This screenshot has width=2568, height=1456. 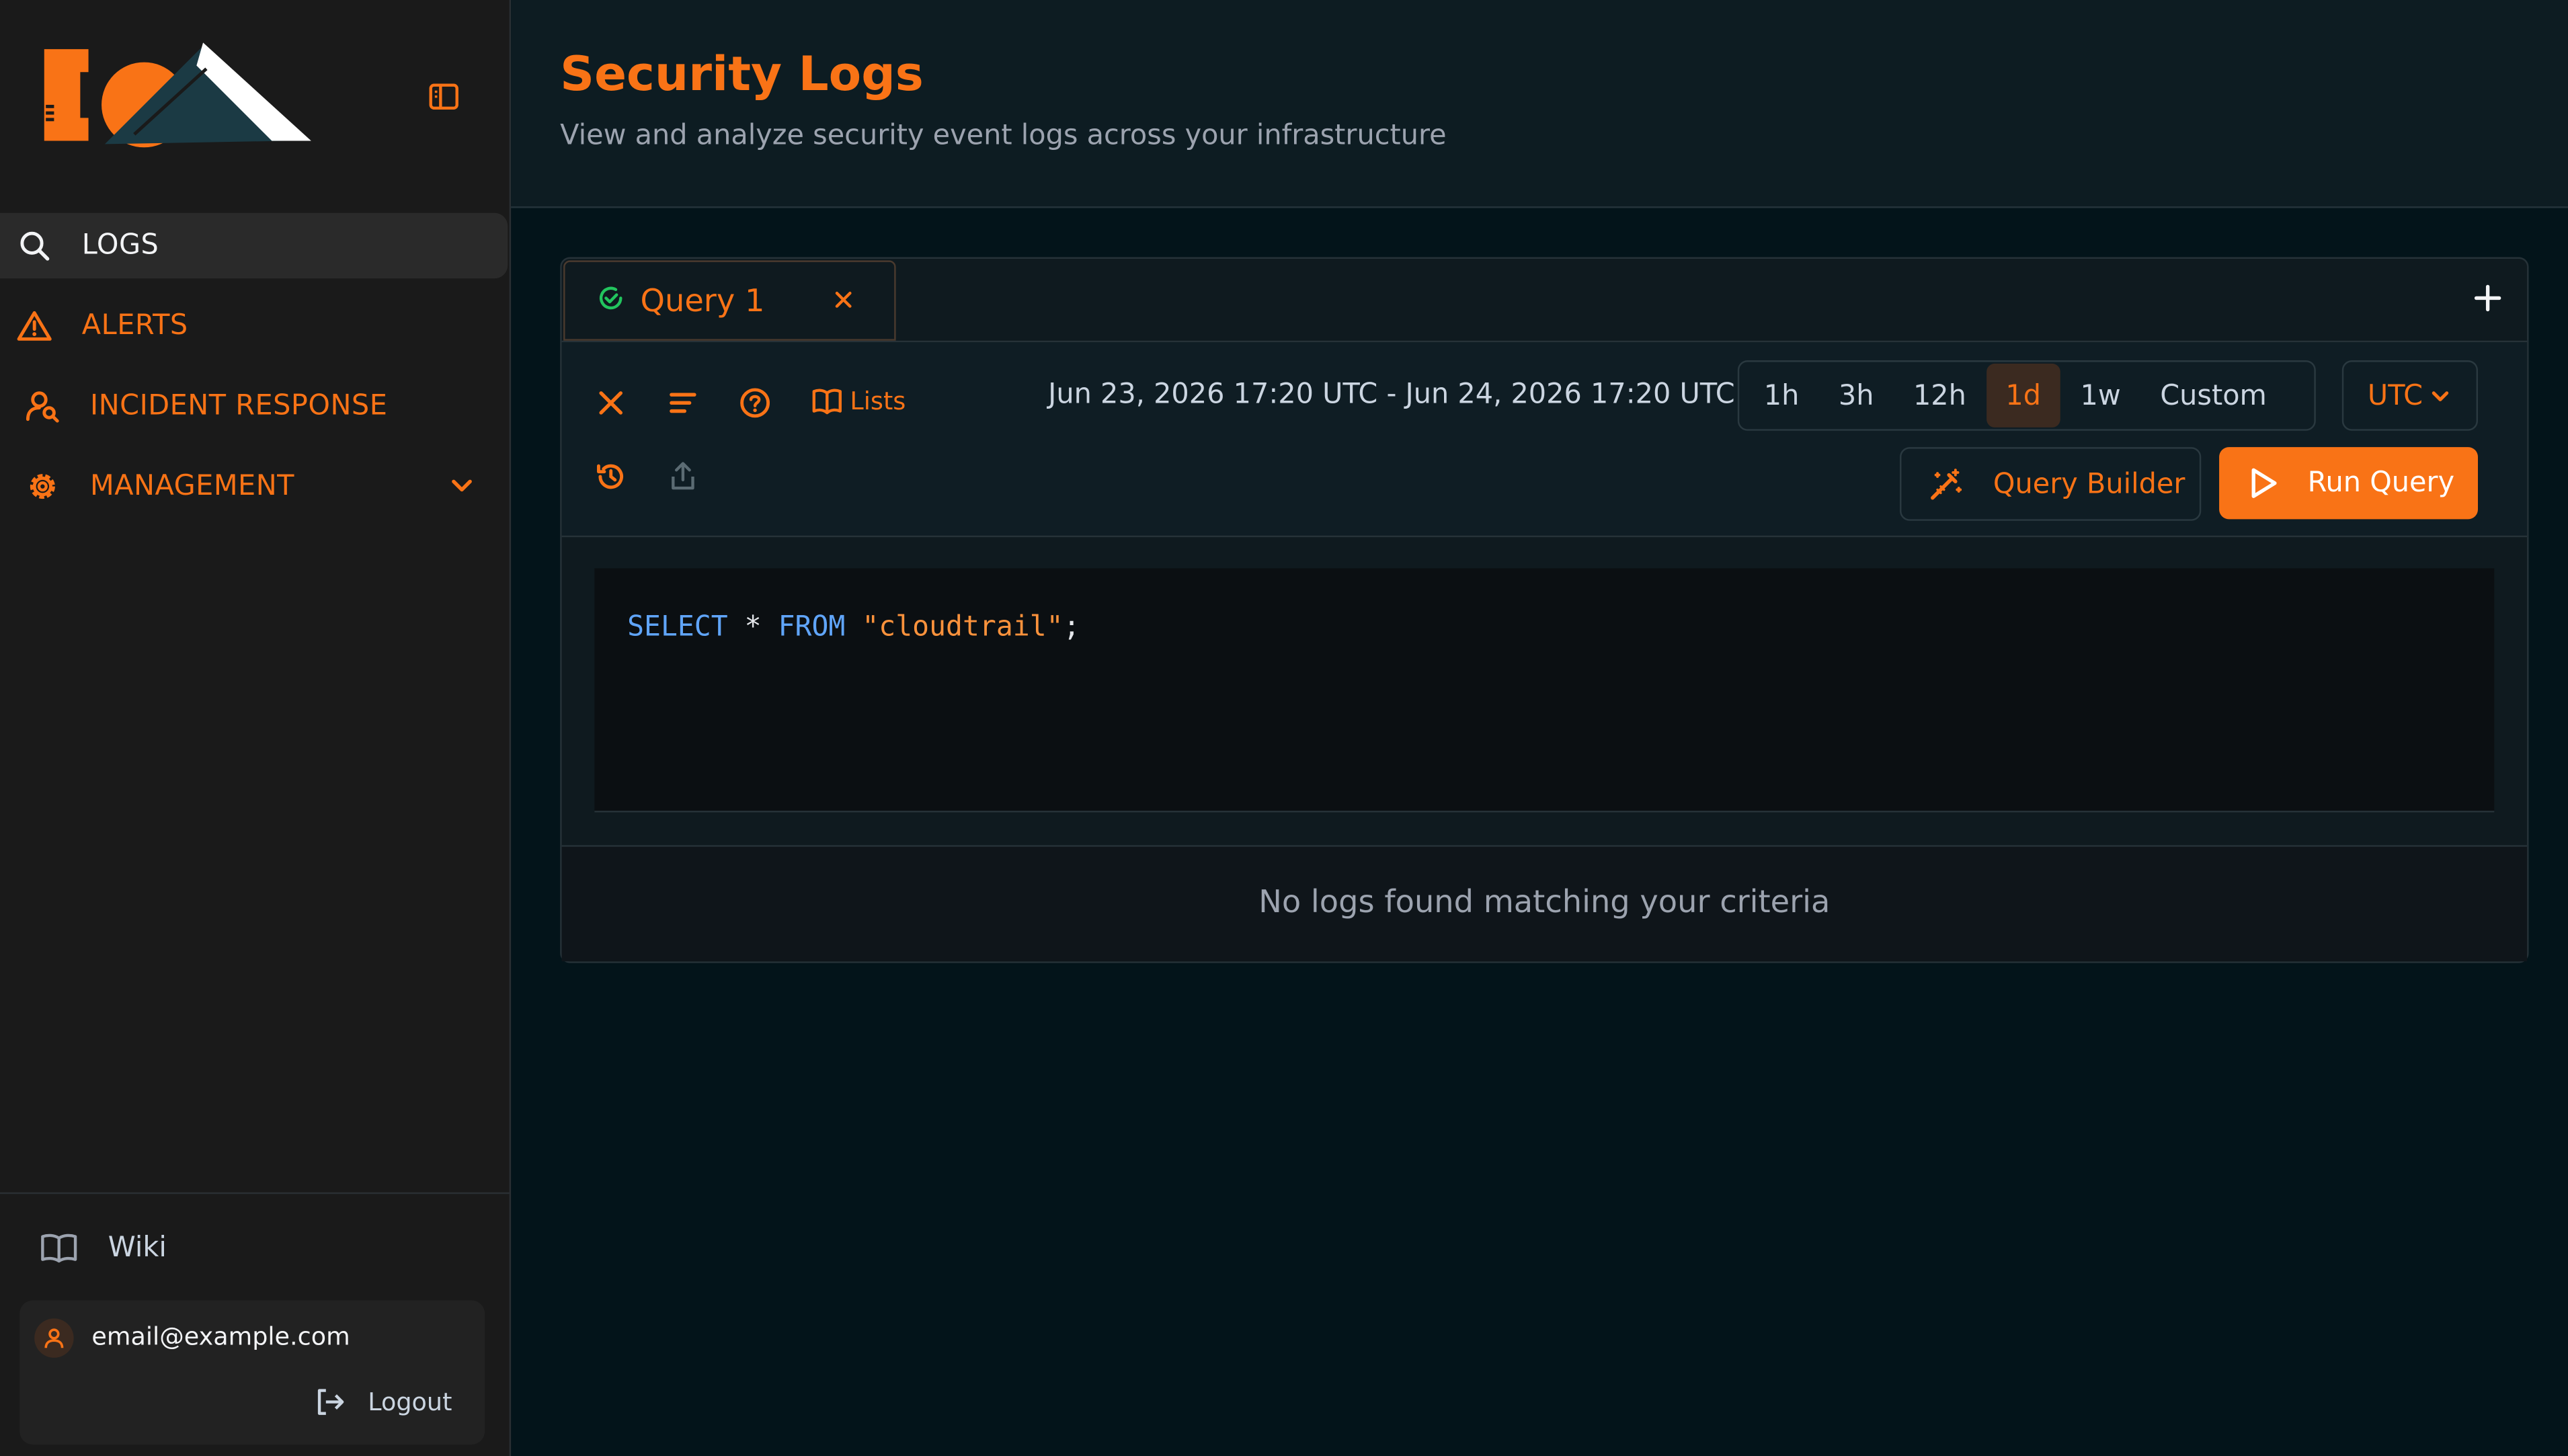 What do you see at coordinates (255, 373) in the screenshot?
I see `sidebar-nav: LOGS ALERTS INCIDENT RESPONSE MANAGEMENT` at bounding box center [255, 373].